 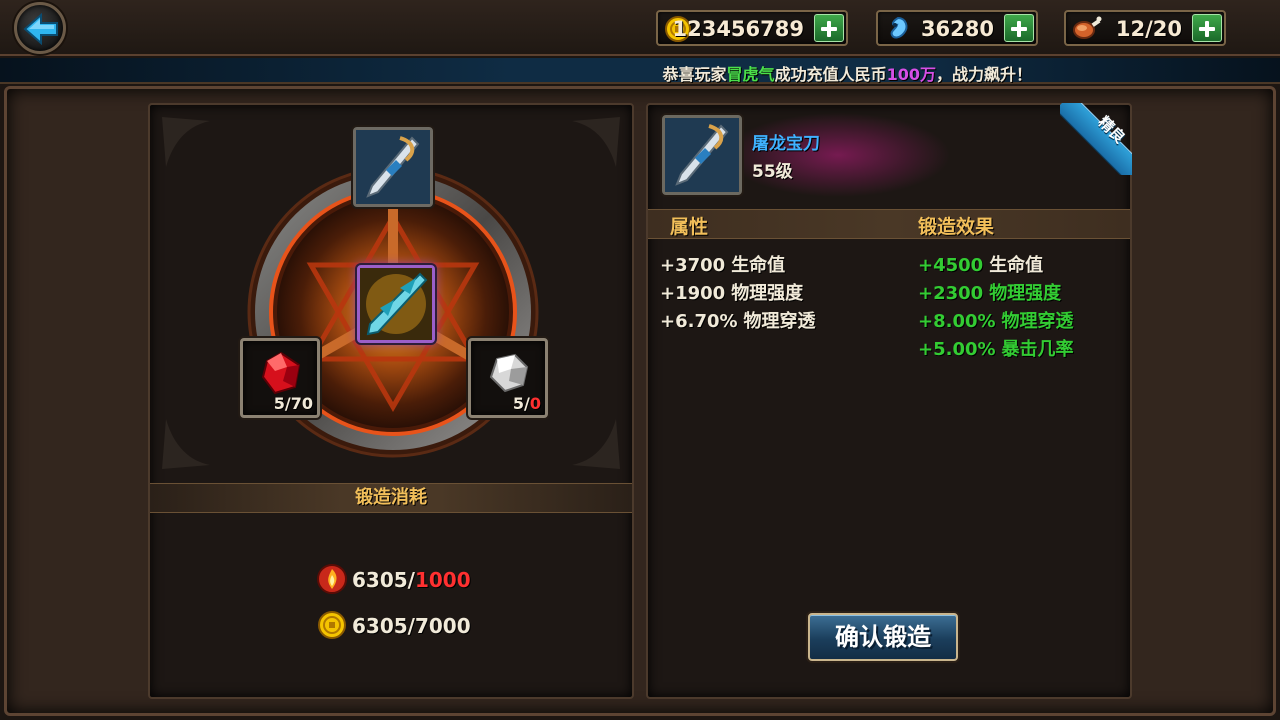 I want to click on target-item-slot, so click(x=393, y=167).